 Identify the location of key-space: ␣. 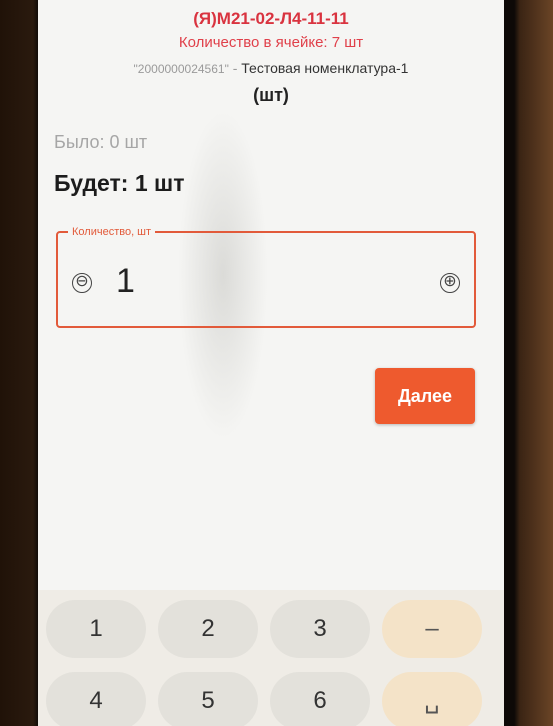
(432, 699).